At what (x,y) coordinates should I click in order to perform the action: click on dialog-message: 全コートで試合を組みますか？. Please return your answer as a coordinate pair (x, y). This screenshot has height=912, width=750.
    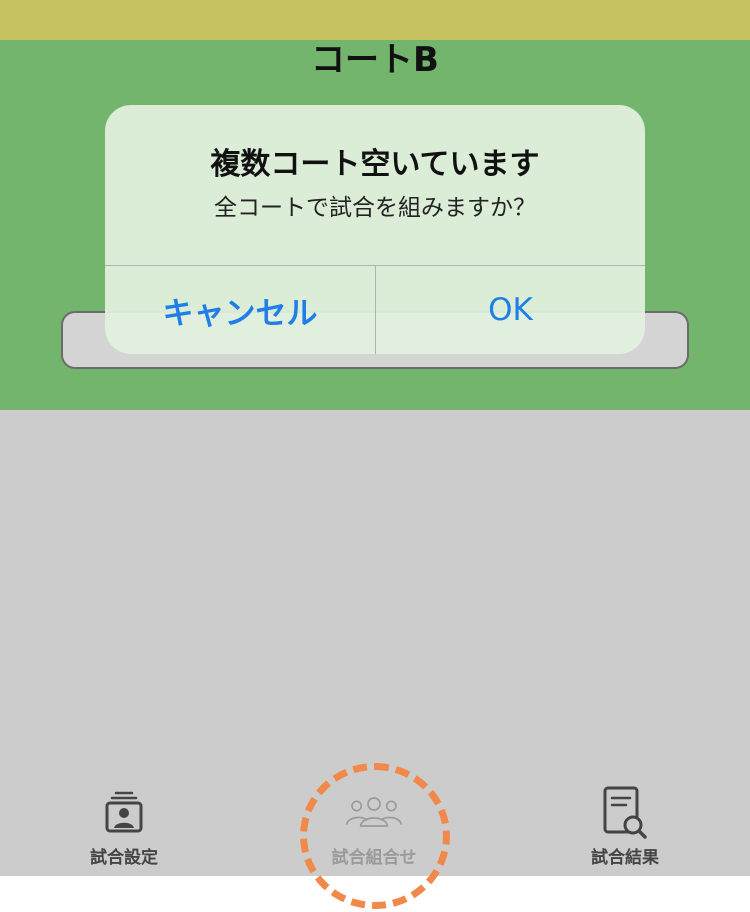
    Looking at the image, I should click on (375, 208).